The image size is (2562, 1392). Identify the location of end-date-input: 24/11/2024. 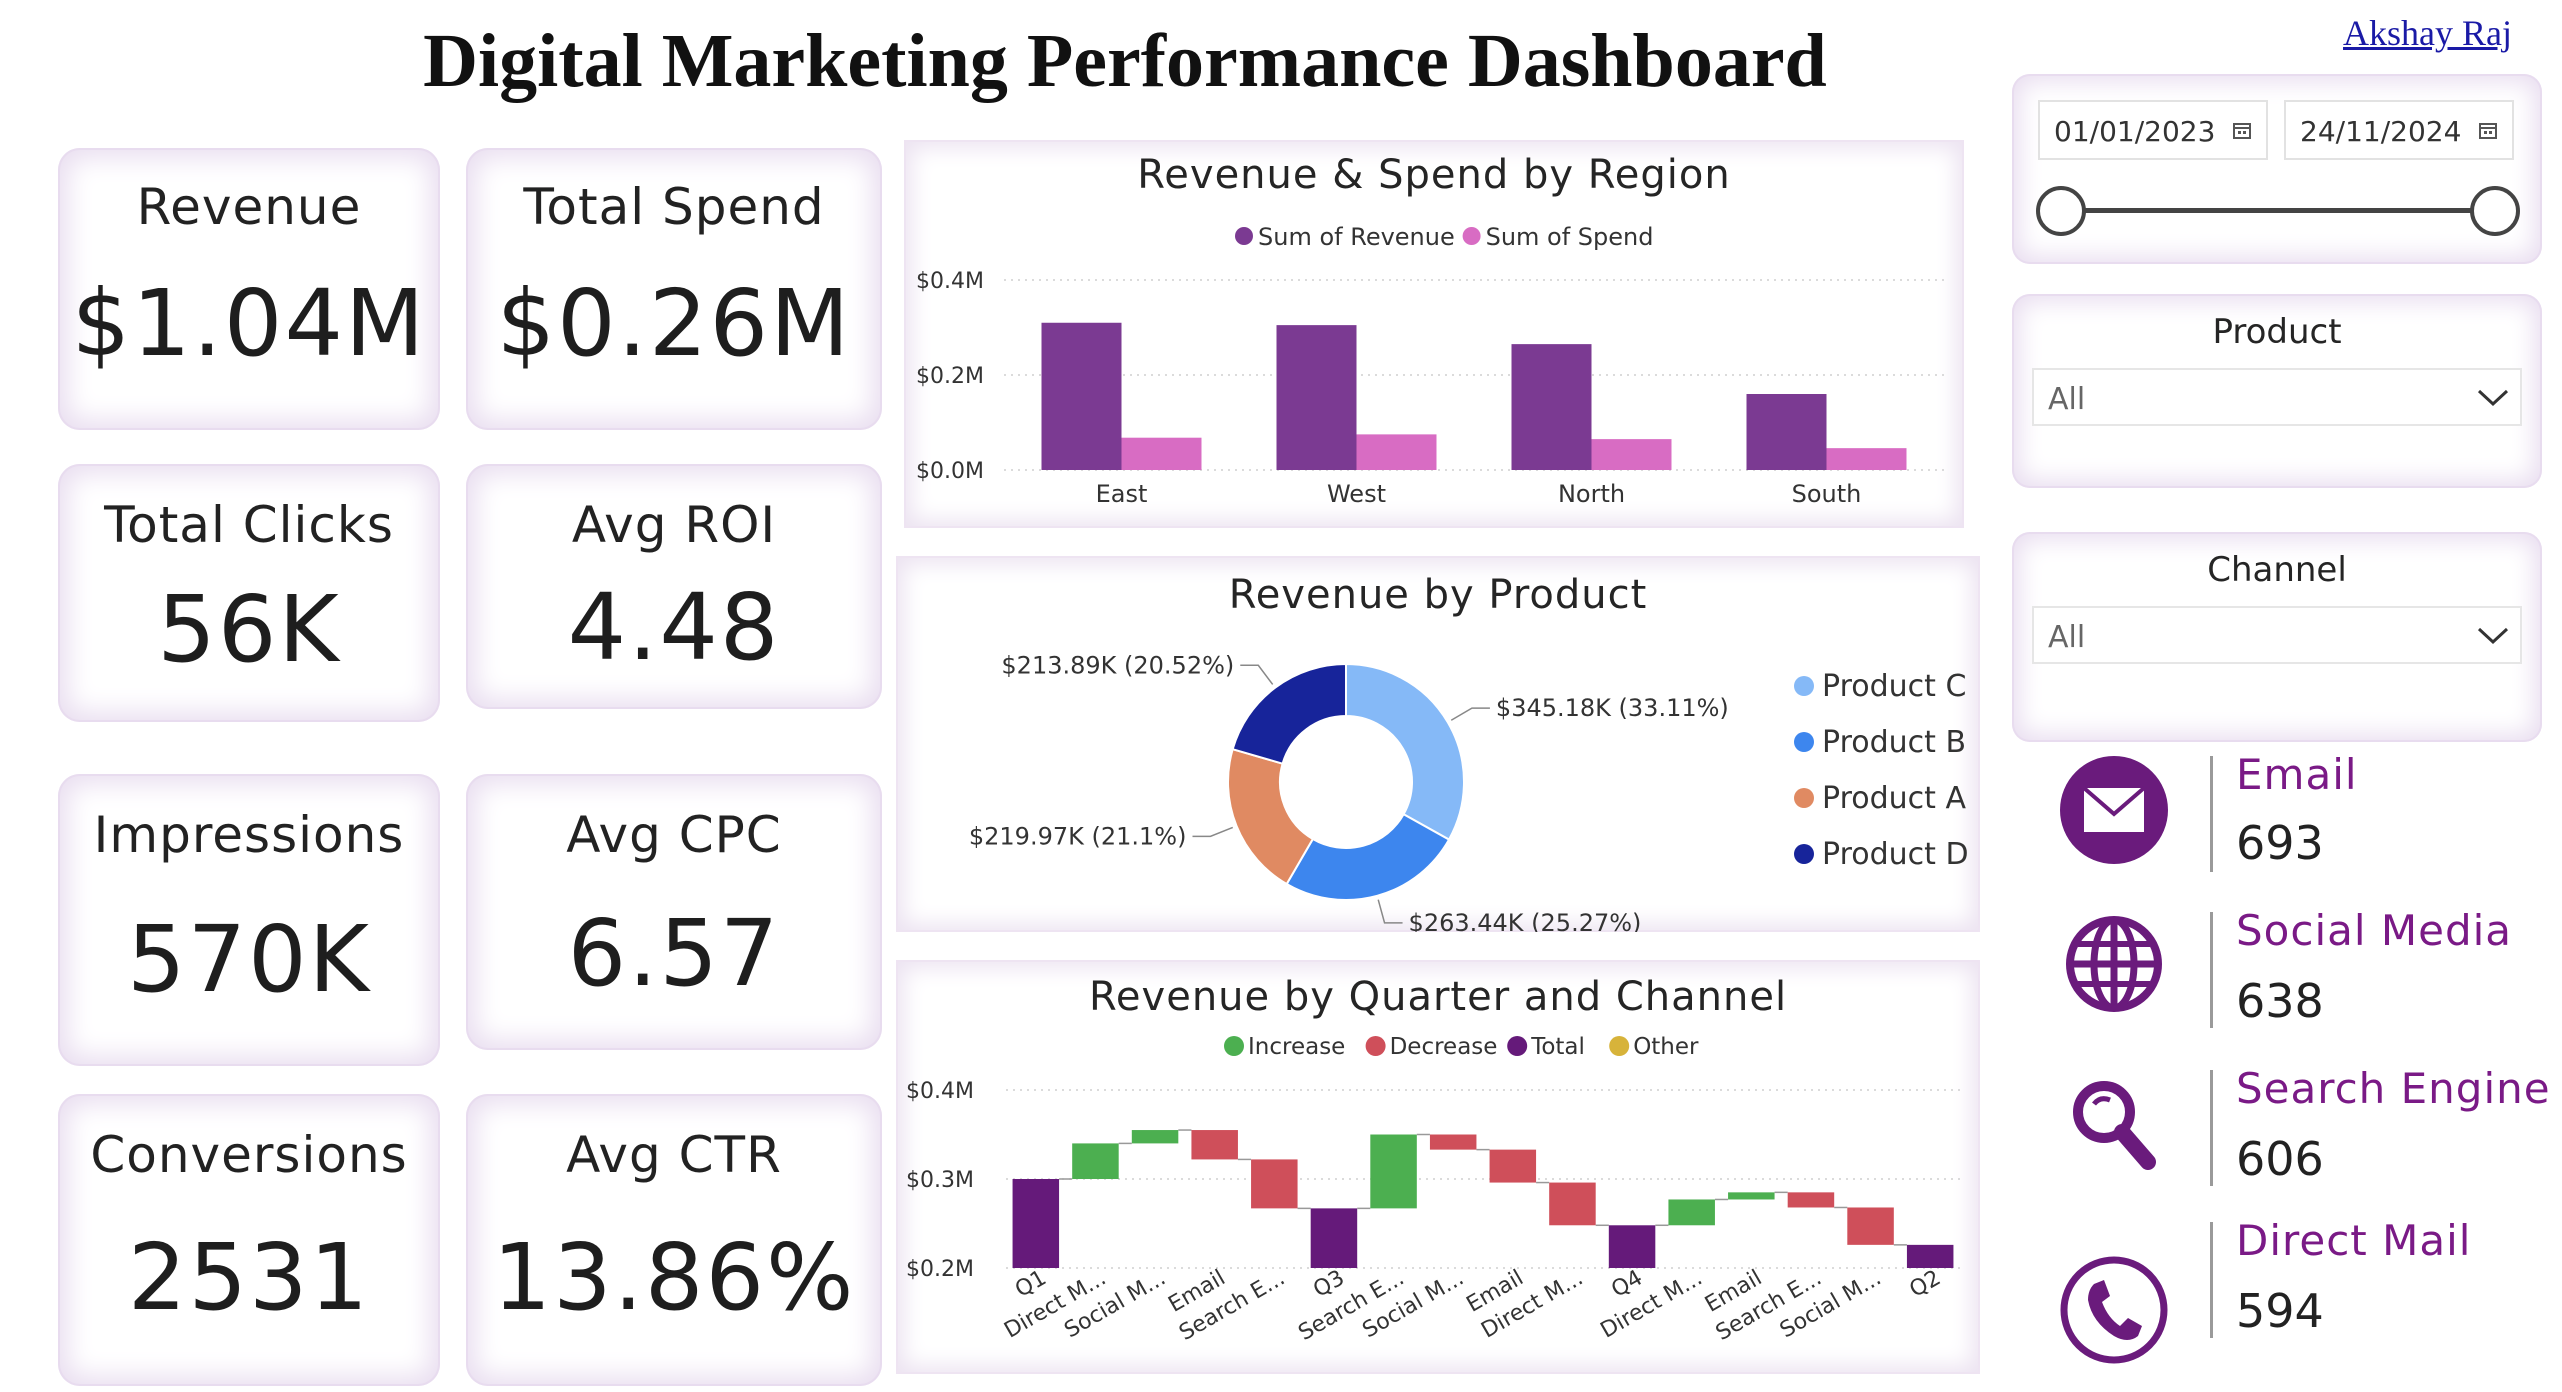
(2399, 130).